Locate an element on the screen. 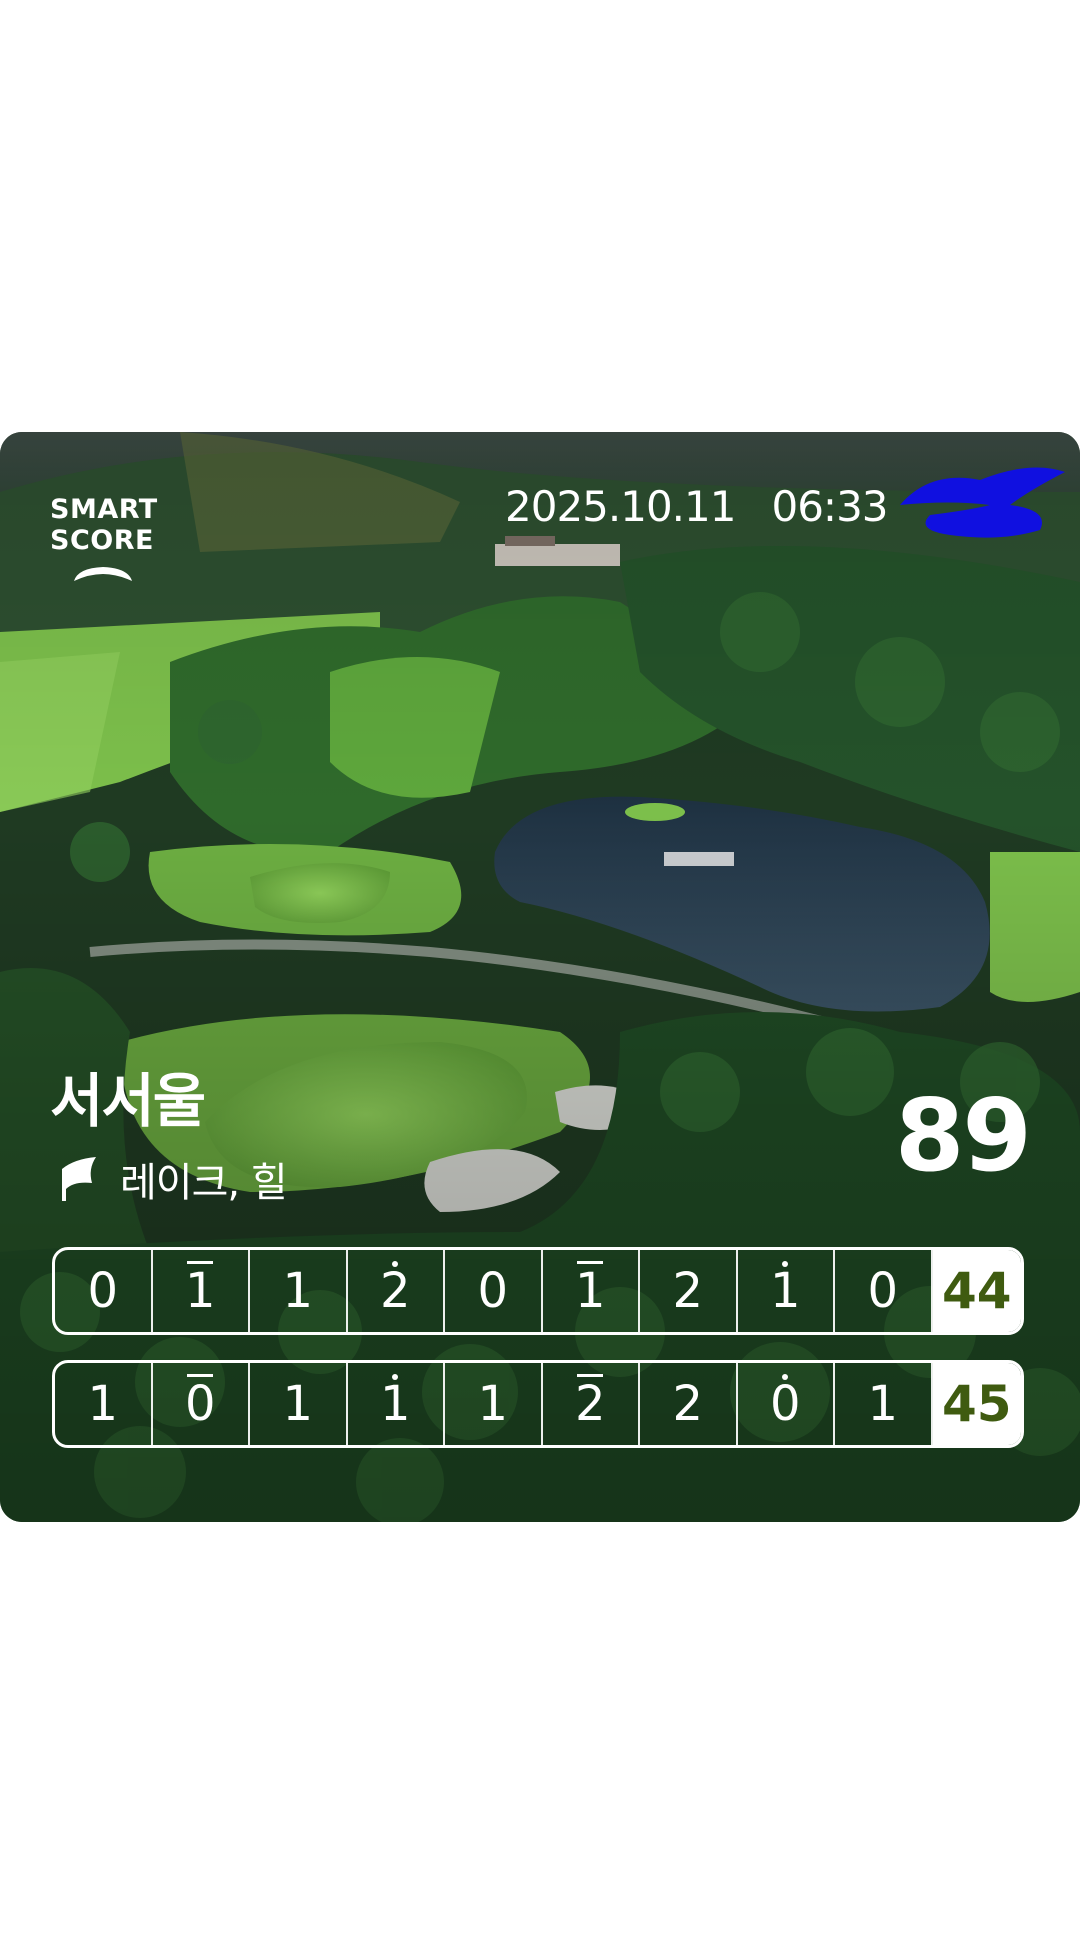  redaction-scribble is located at coordinates (982, 502).